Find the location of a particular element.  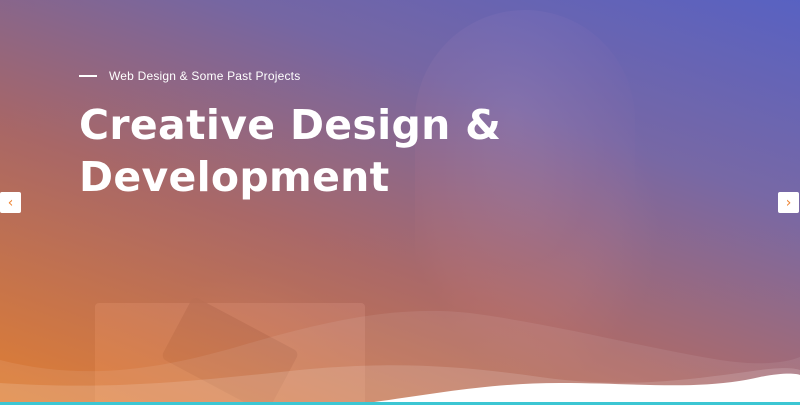

chevron-left-icon: ‹ is located at coordinates (10, 202).